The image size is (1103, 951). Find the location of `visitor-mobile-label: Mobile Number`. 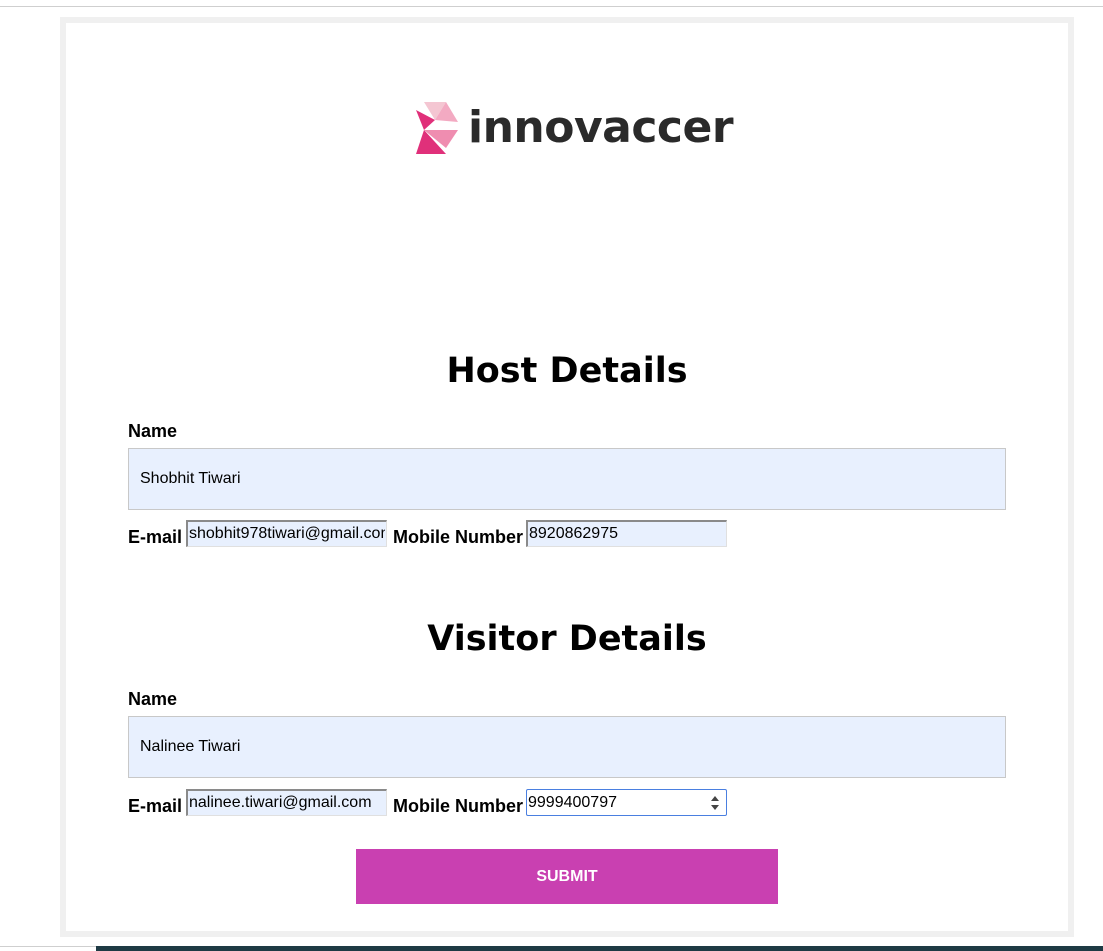

visitor-mobile-label: Mobile Number is located at coordinates (458, 806).